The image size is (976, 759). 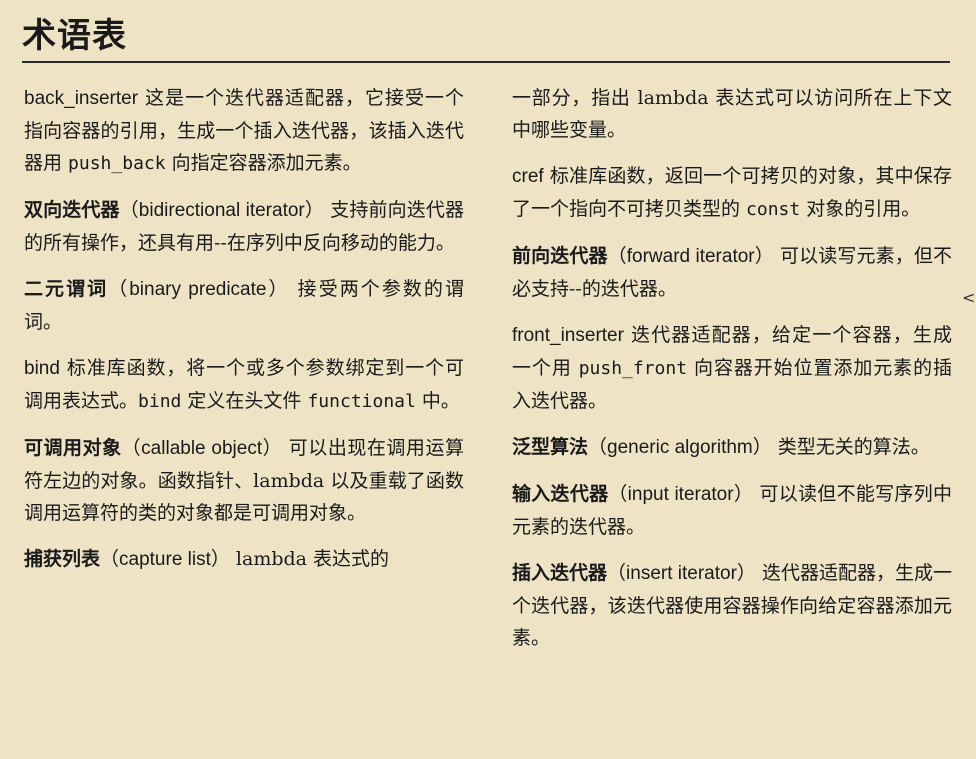 I want to click on term: back_inserter, so click(x=81, y=98).